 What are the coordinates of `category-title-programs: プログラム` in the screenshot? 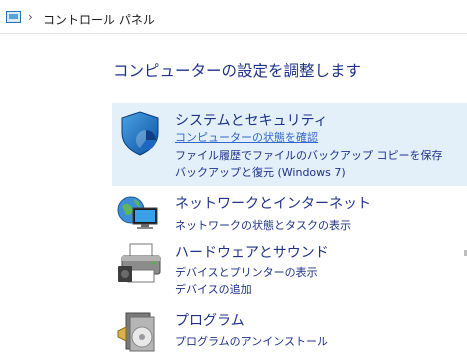 It's located at (210, 320).